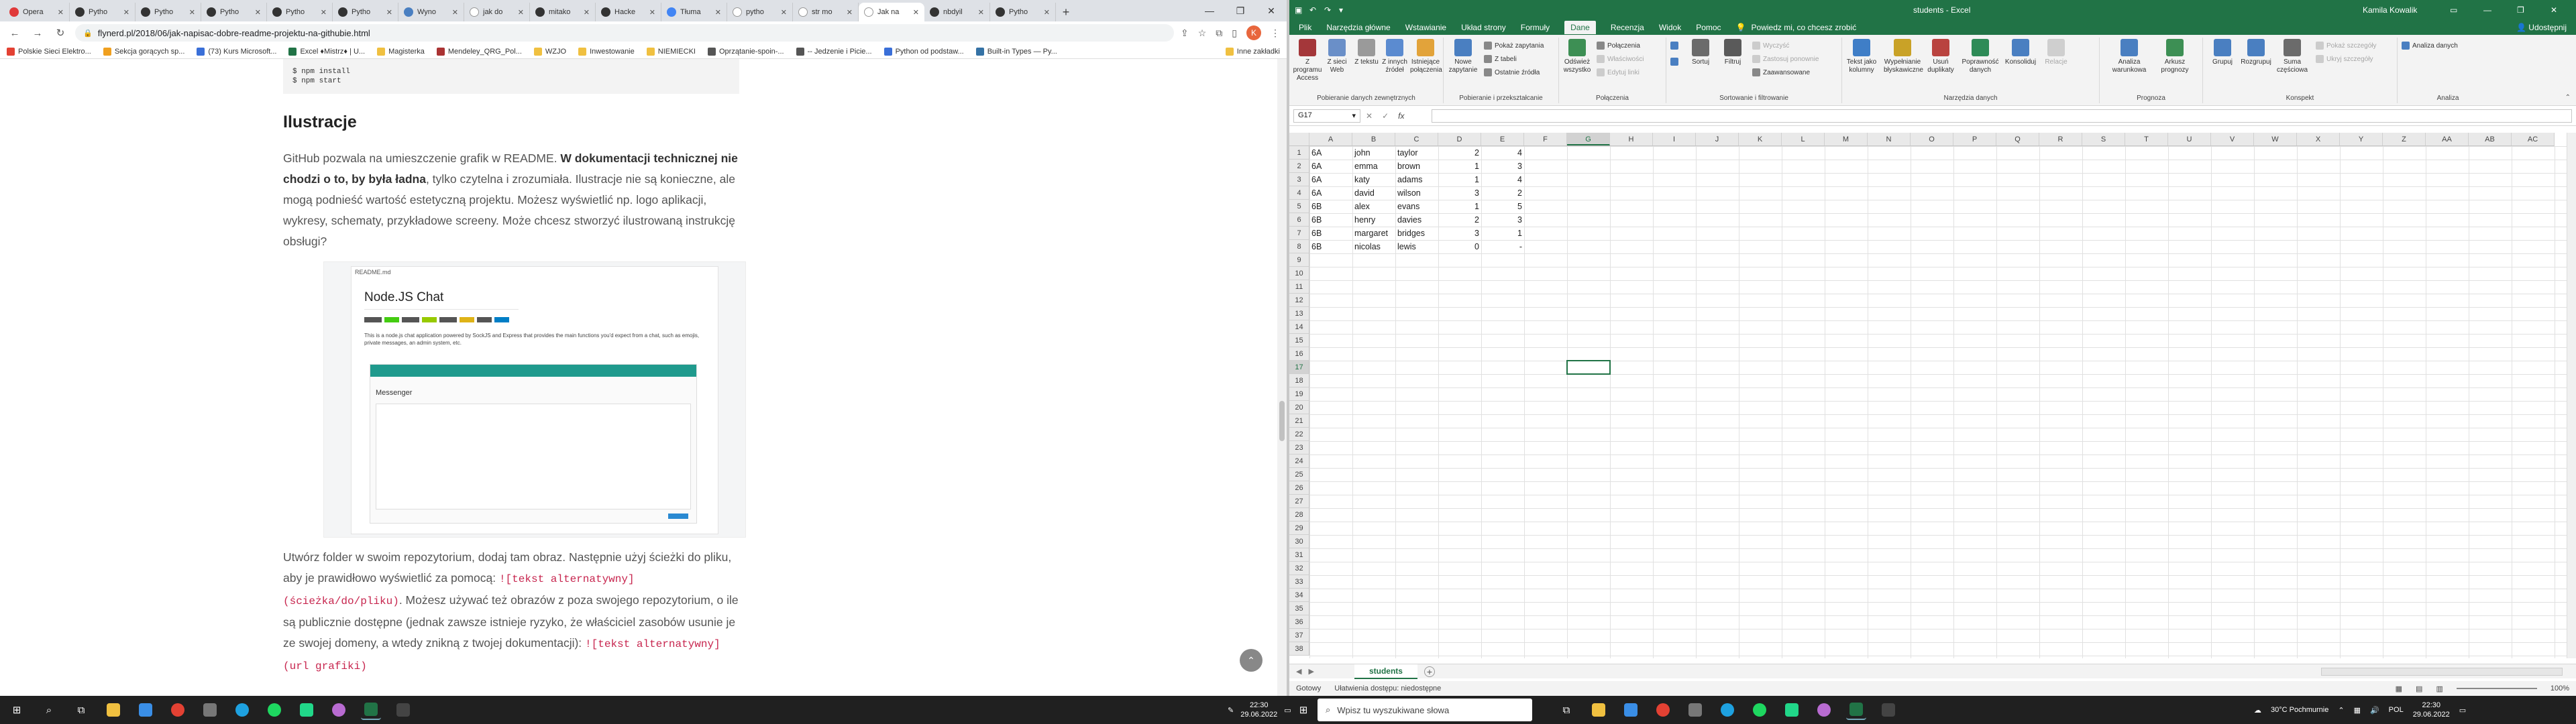 Image resolution: width=2576 pixels, height=724 pixels. What do you see at coordinates (1387, 688) in the screenshot?
I see `accessibility-status: Ułatwienia dostępu: niedostępne` at bounding box center [1387, 688].